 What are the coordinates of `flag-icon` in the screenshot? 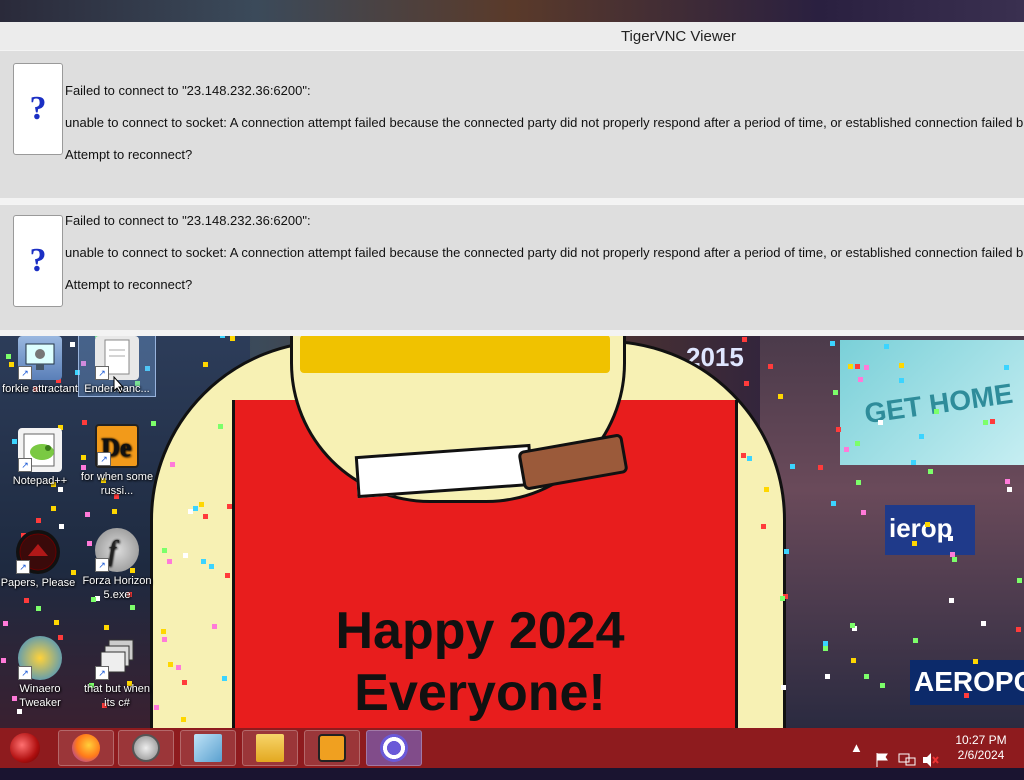 It's located at (882, 760).